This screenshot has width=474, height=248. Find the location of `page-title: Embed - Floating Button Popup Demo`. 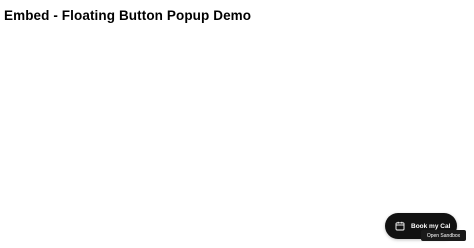

page-title: Embed - Floating Button Popup Demo is located at coordinates (128, 15).